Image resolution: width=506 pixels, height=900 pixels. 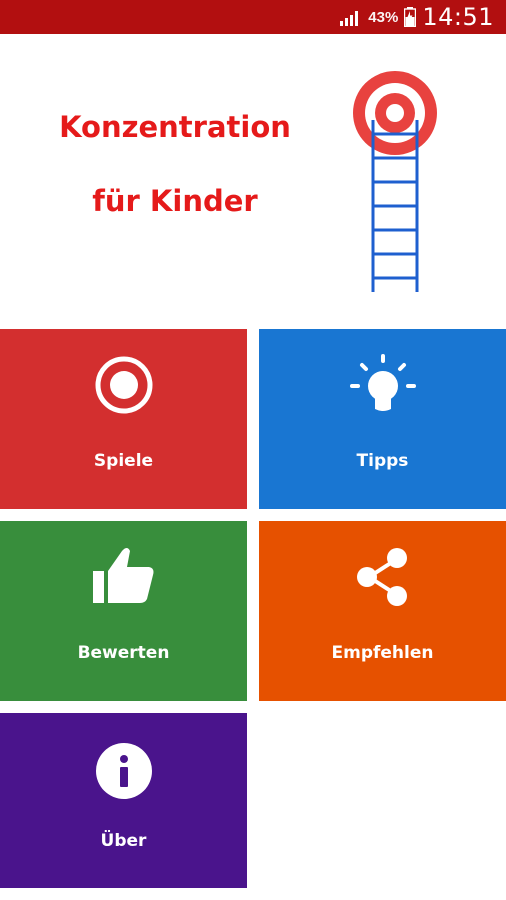 I want to click on tile-empfehlen: Empfehlen, so click(x=382, y=611).